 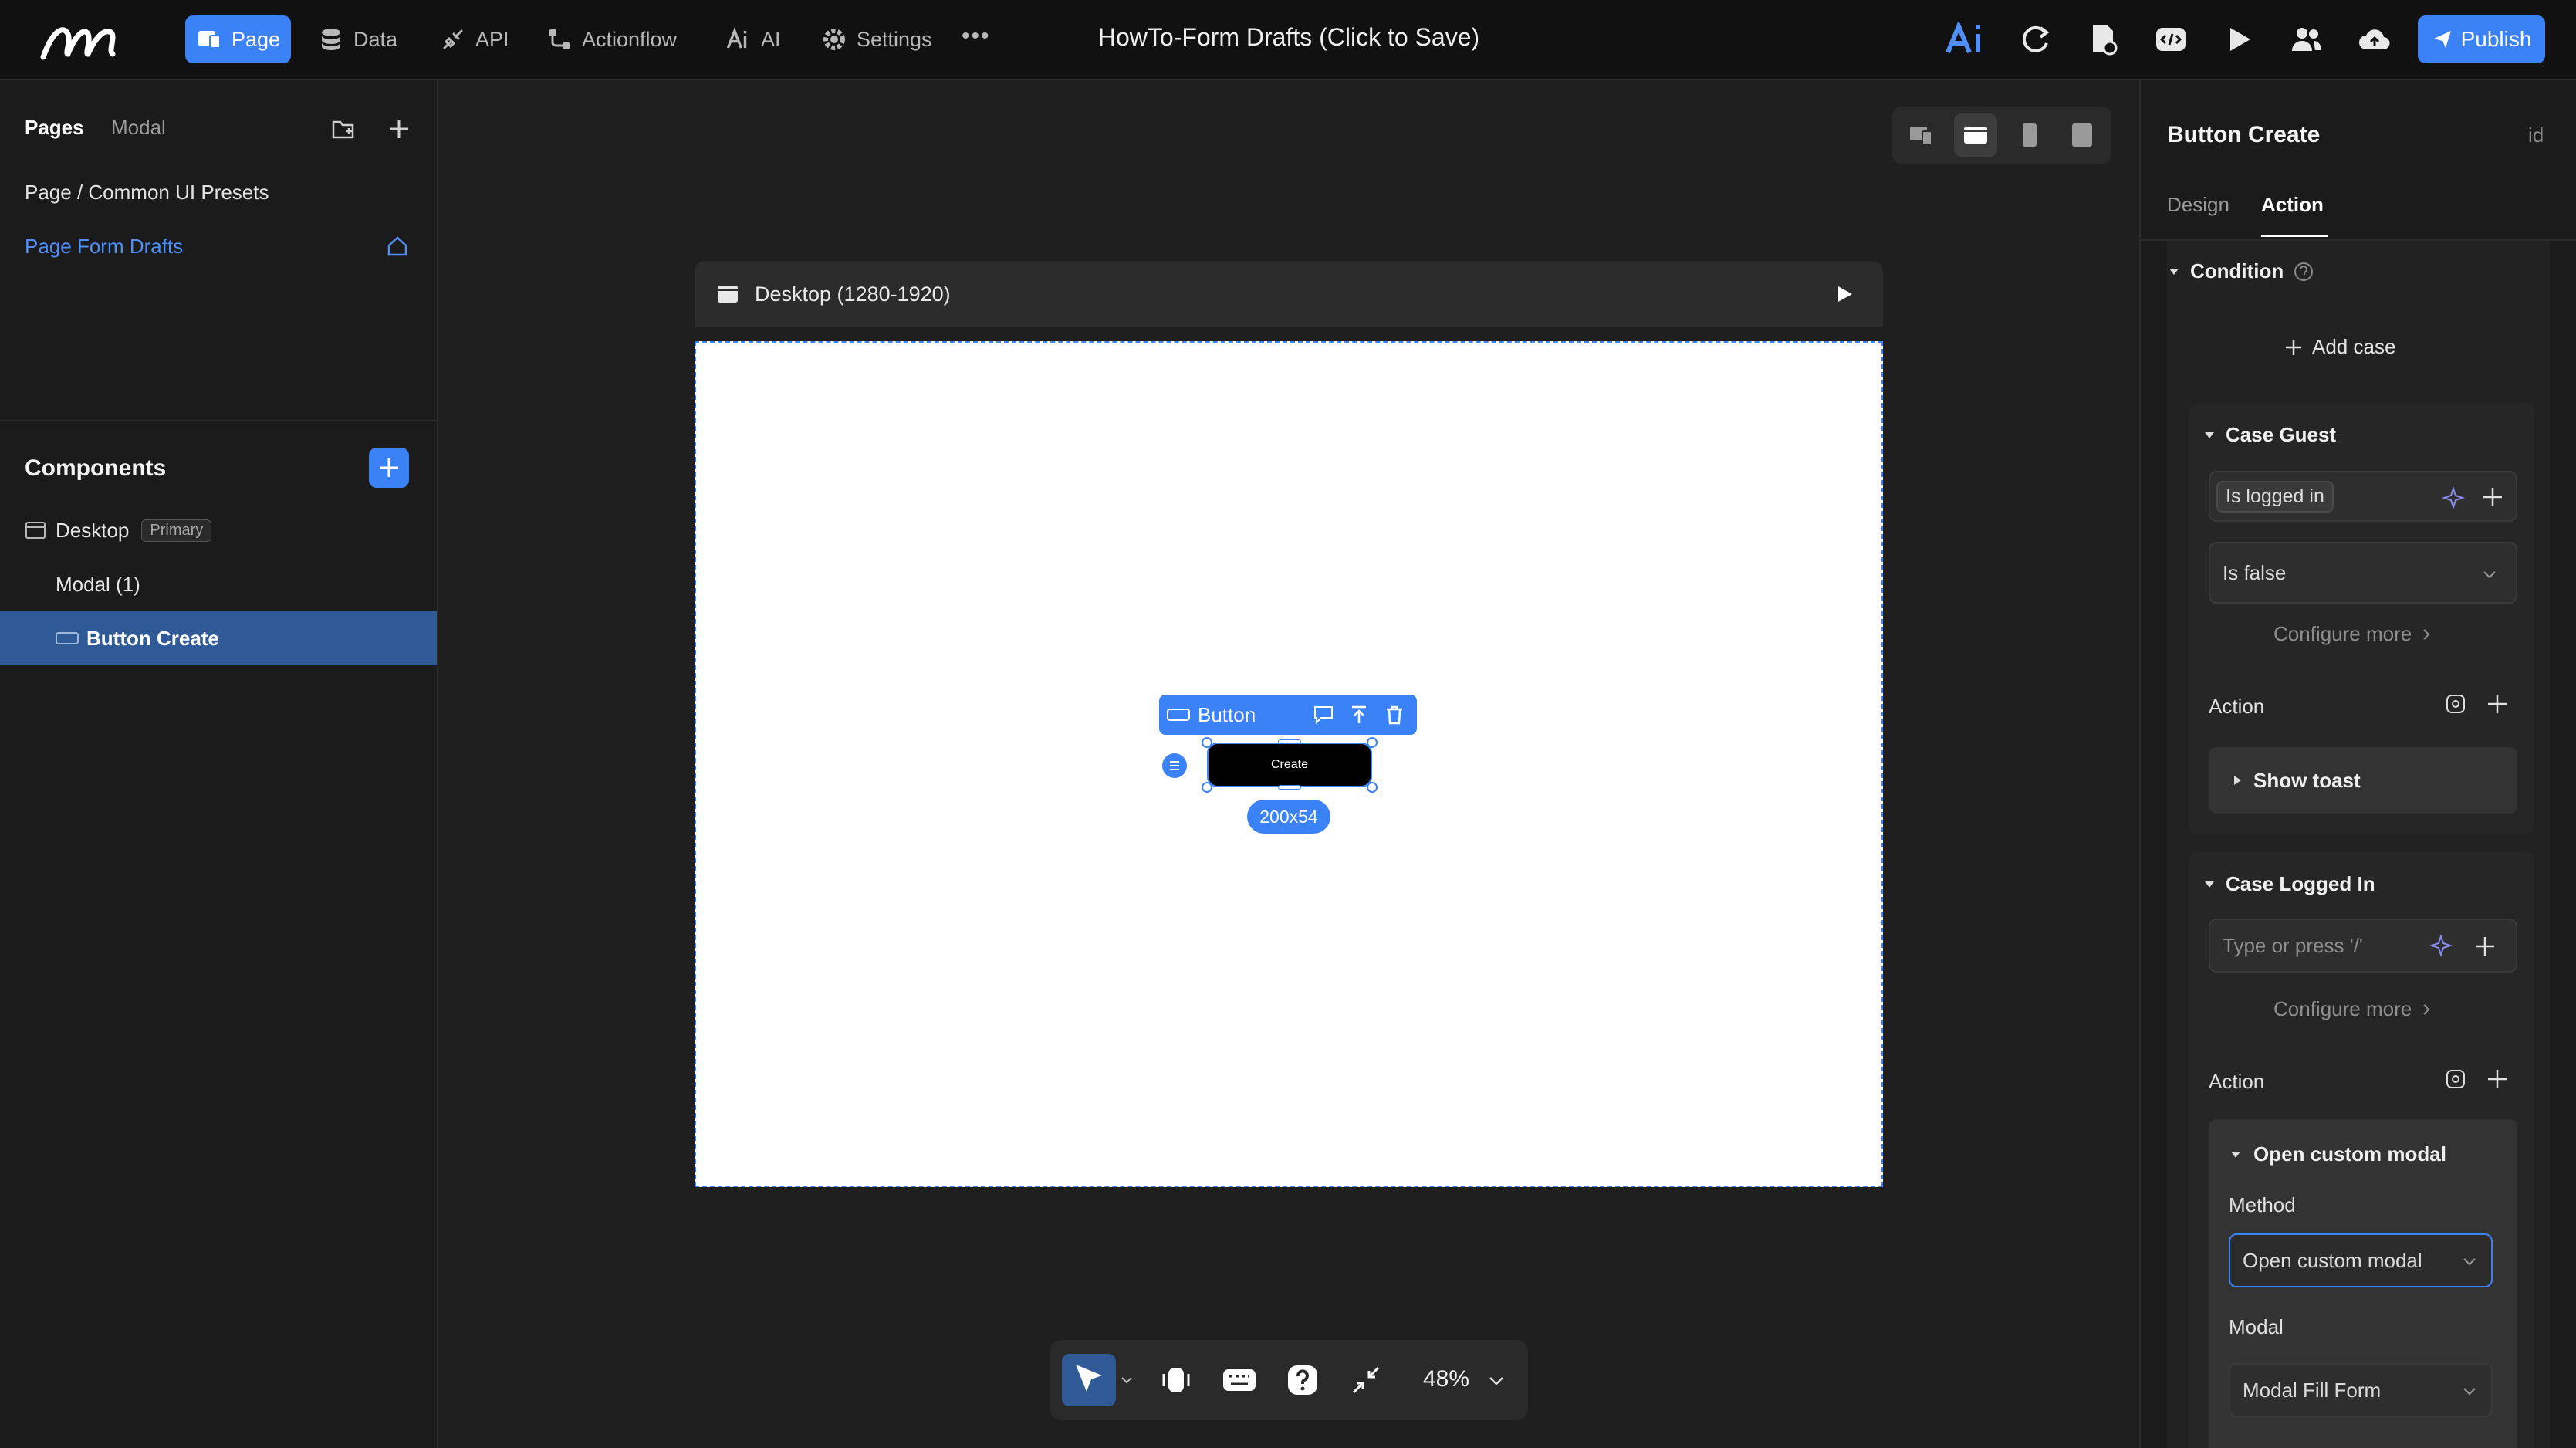 I want to click on nav-actionflow: Actionflow, so click(x=612, y=39).